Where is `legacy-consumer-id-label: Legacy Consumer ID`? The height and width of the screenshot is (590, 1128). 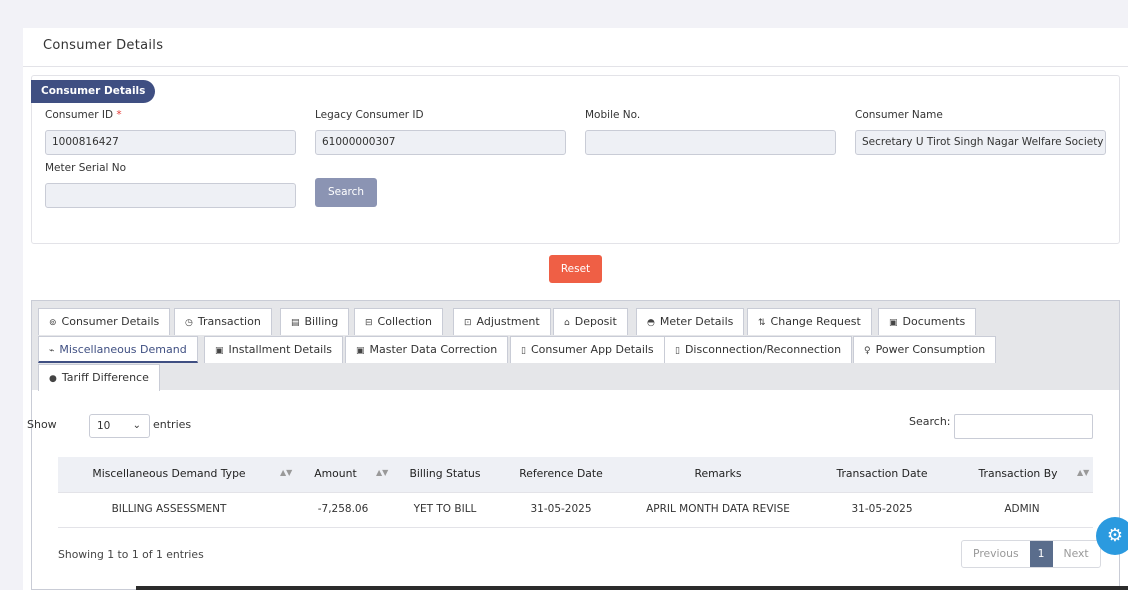
legacy-consumer-id-label: Legacy Consumer ID is located at coordinates (369, 115).